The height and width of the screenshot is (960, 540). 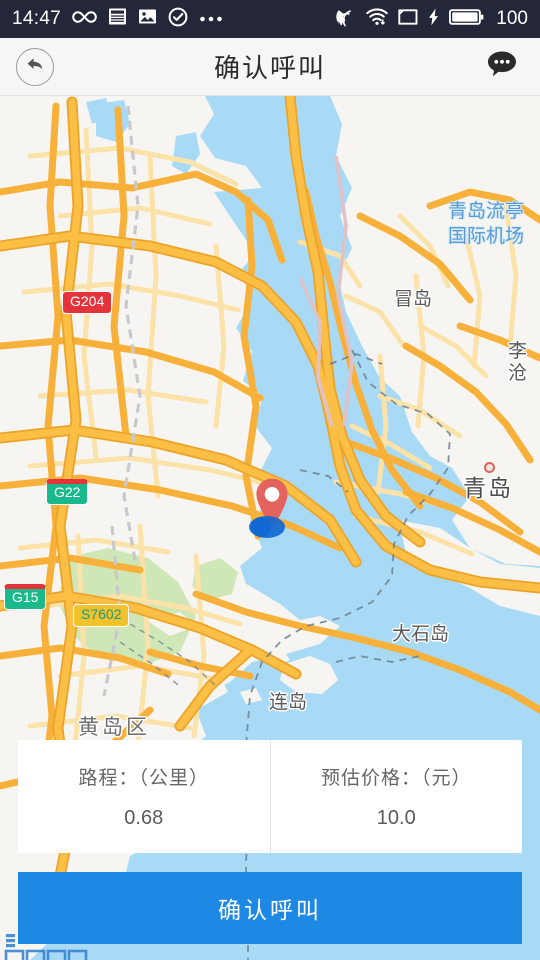 What do you see at coordinates (377, 19) in the screenshot?
I see `wifi-icon` at bounding box center [377, 19].